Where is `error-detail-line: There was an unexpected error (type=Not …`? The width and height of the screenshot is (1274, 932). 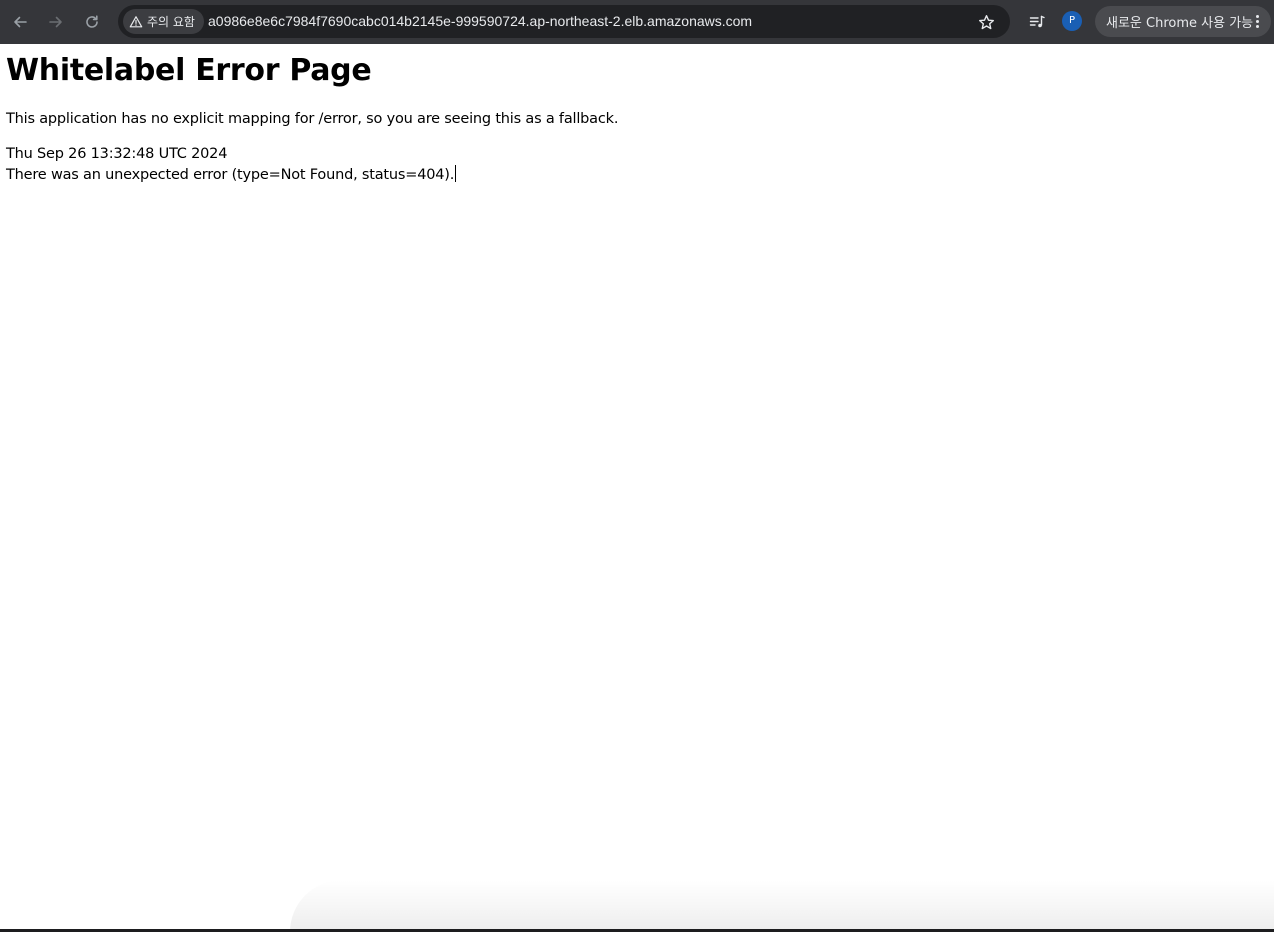 error-detail-line: There was an unexpected error (type=Not … is located at coordinates (231, 174).